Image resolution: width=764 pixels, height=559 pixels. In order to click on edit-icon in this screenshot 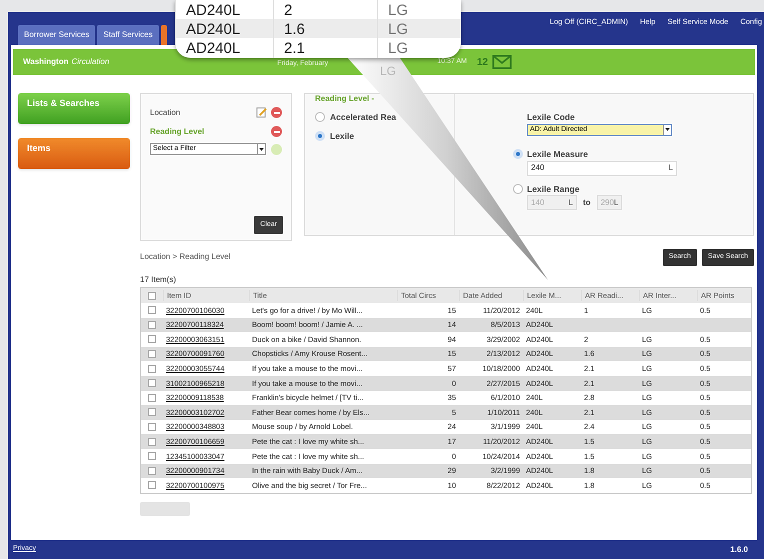, I will do `click(261, 112)`.